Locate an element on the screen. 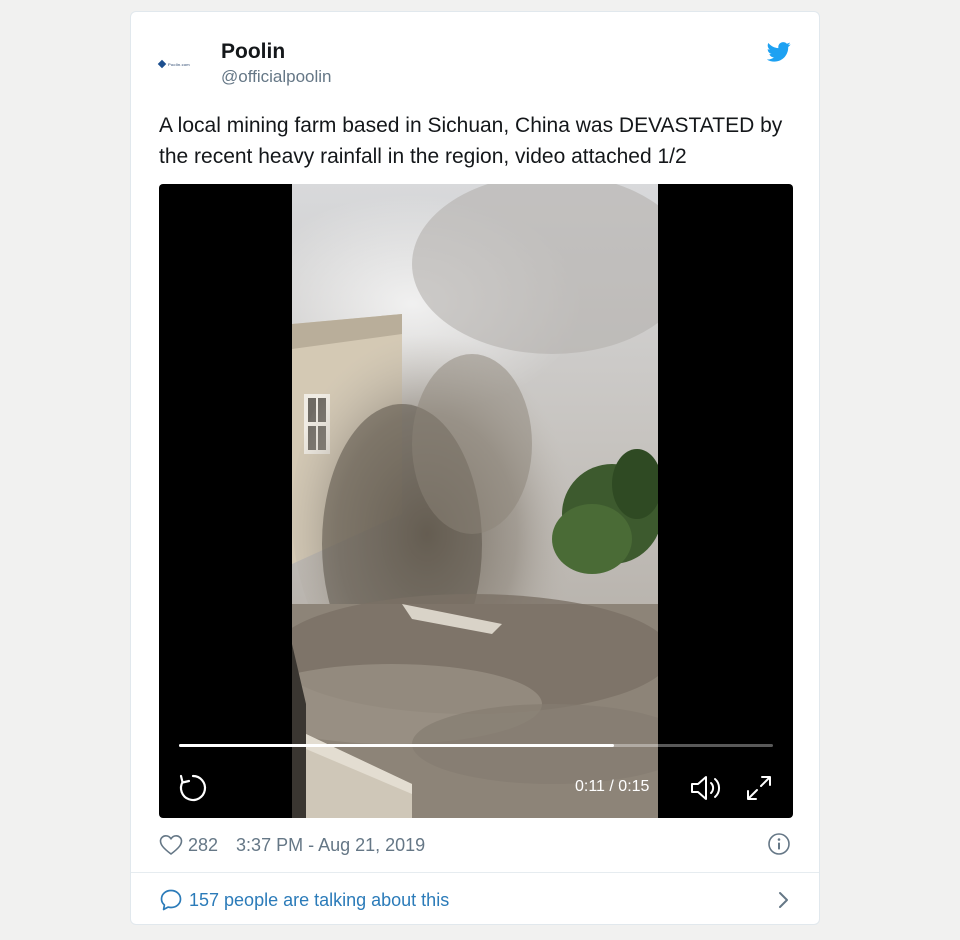 This screenshot has height=940, width=960. divider is located at coordinates (475, 872).